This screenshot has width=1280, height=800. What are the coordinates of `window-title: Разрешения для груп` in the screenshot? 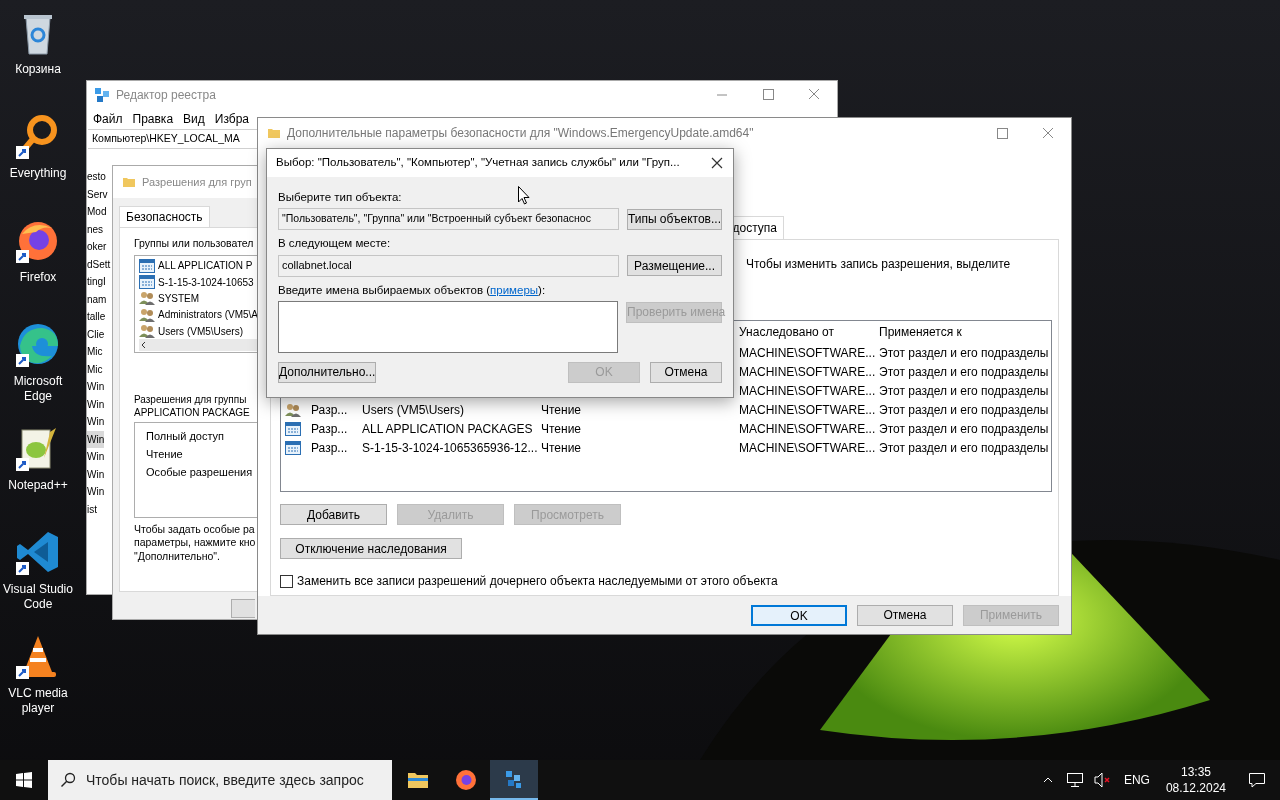 It's located at (197, 182).